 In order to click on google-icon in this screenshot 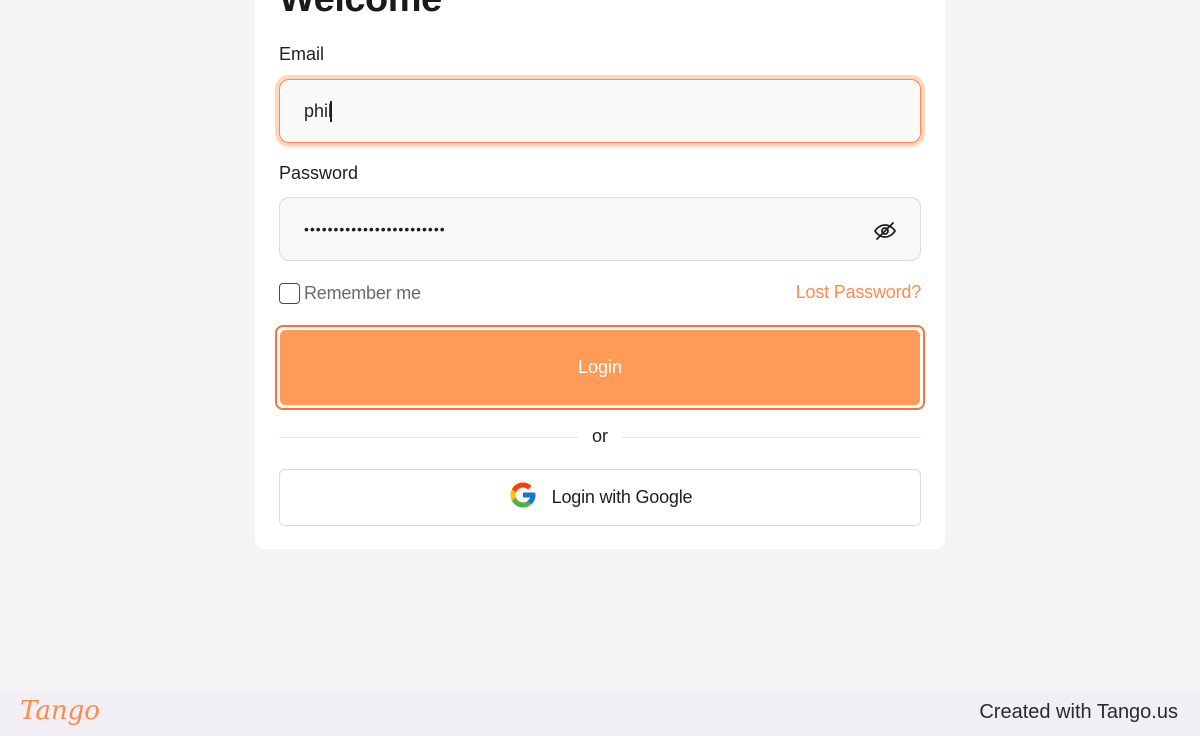, I will do `click(523, 497)`.